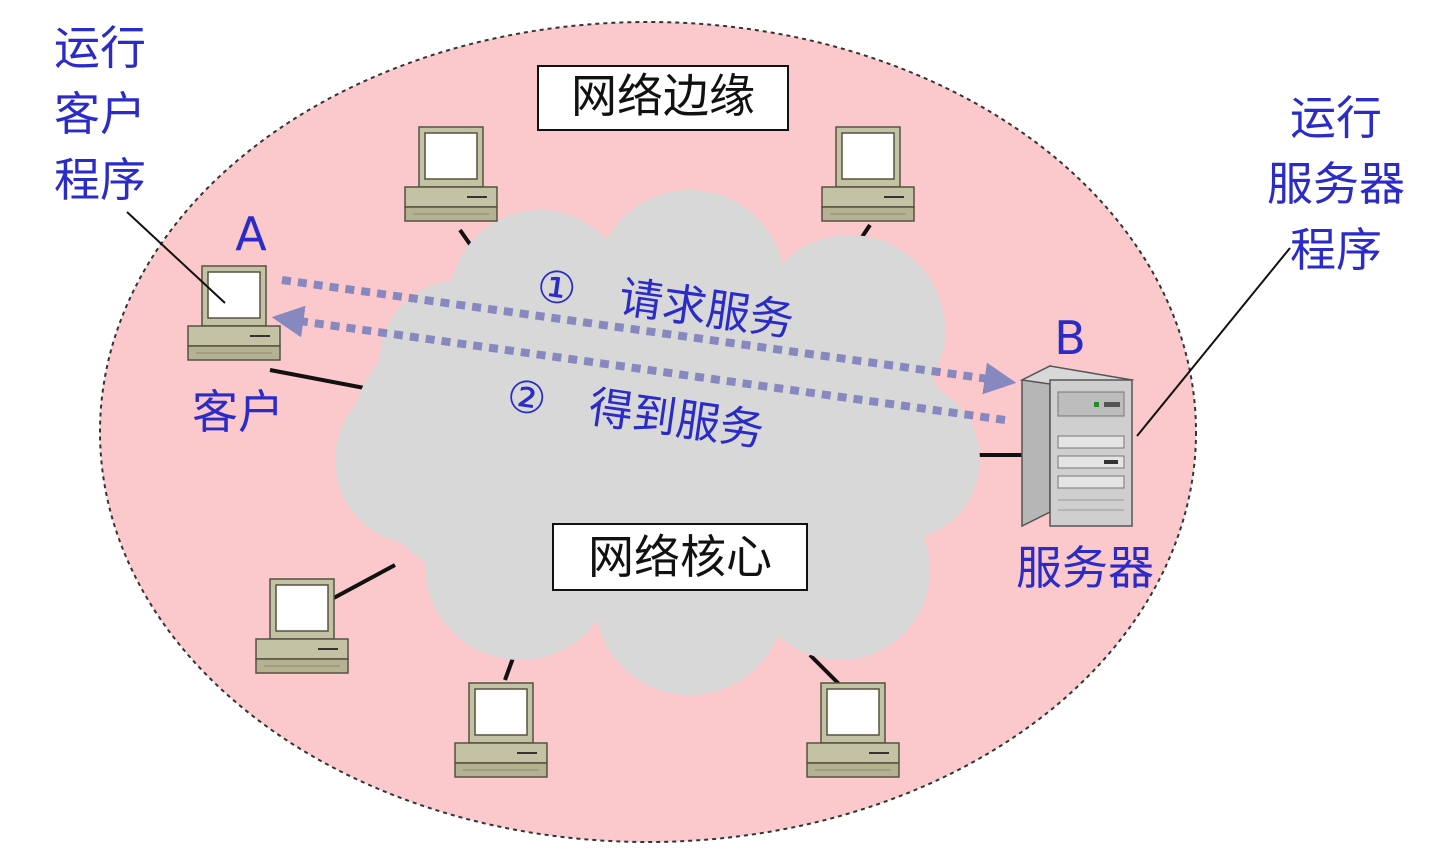  I want to click on client-program-line1: 运行, so click(100, 48).